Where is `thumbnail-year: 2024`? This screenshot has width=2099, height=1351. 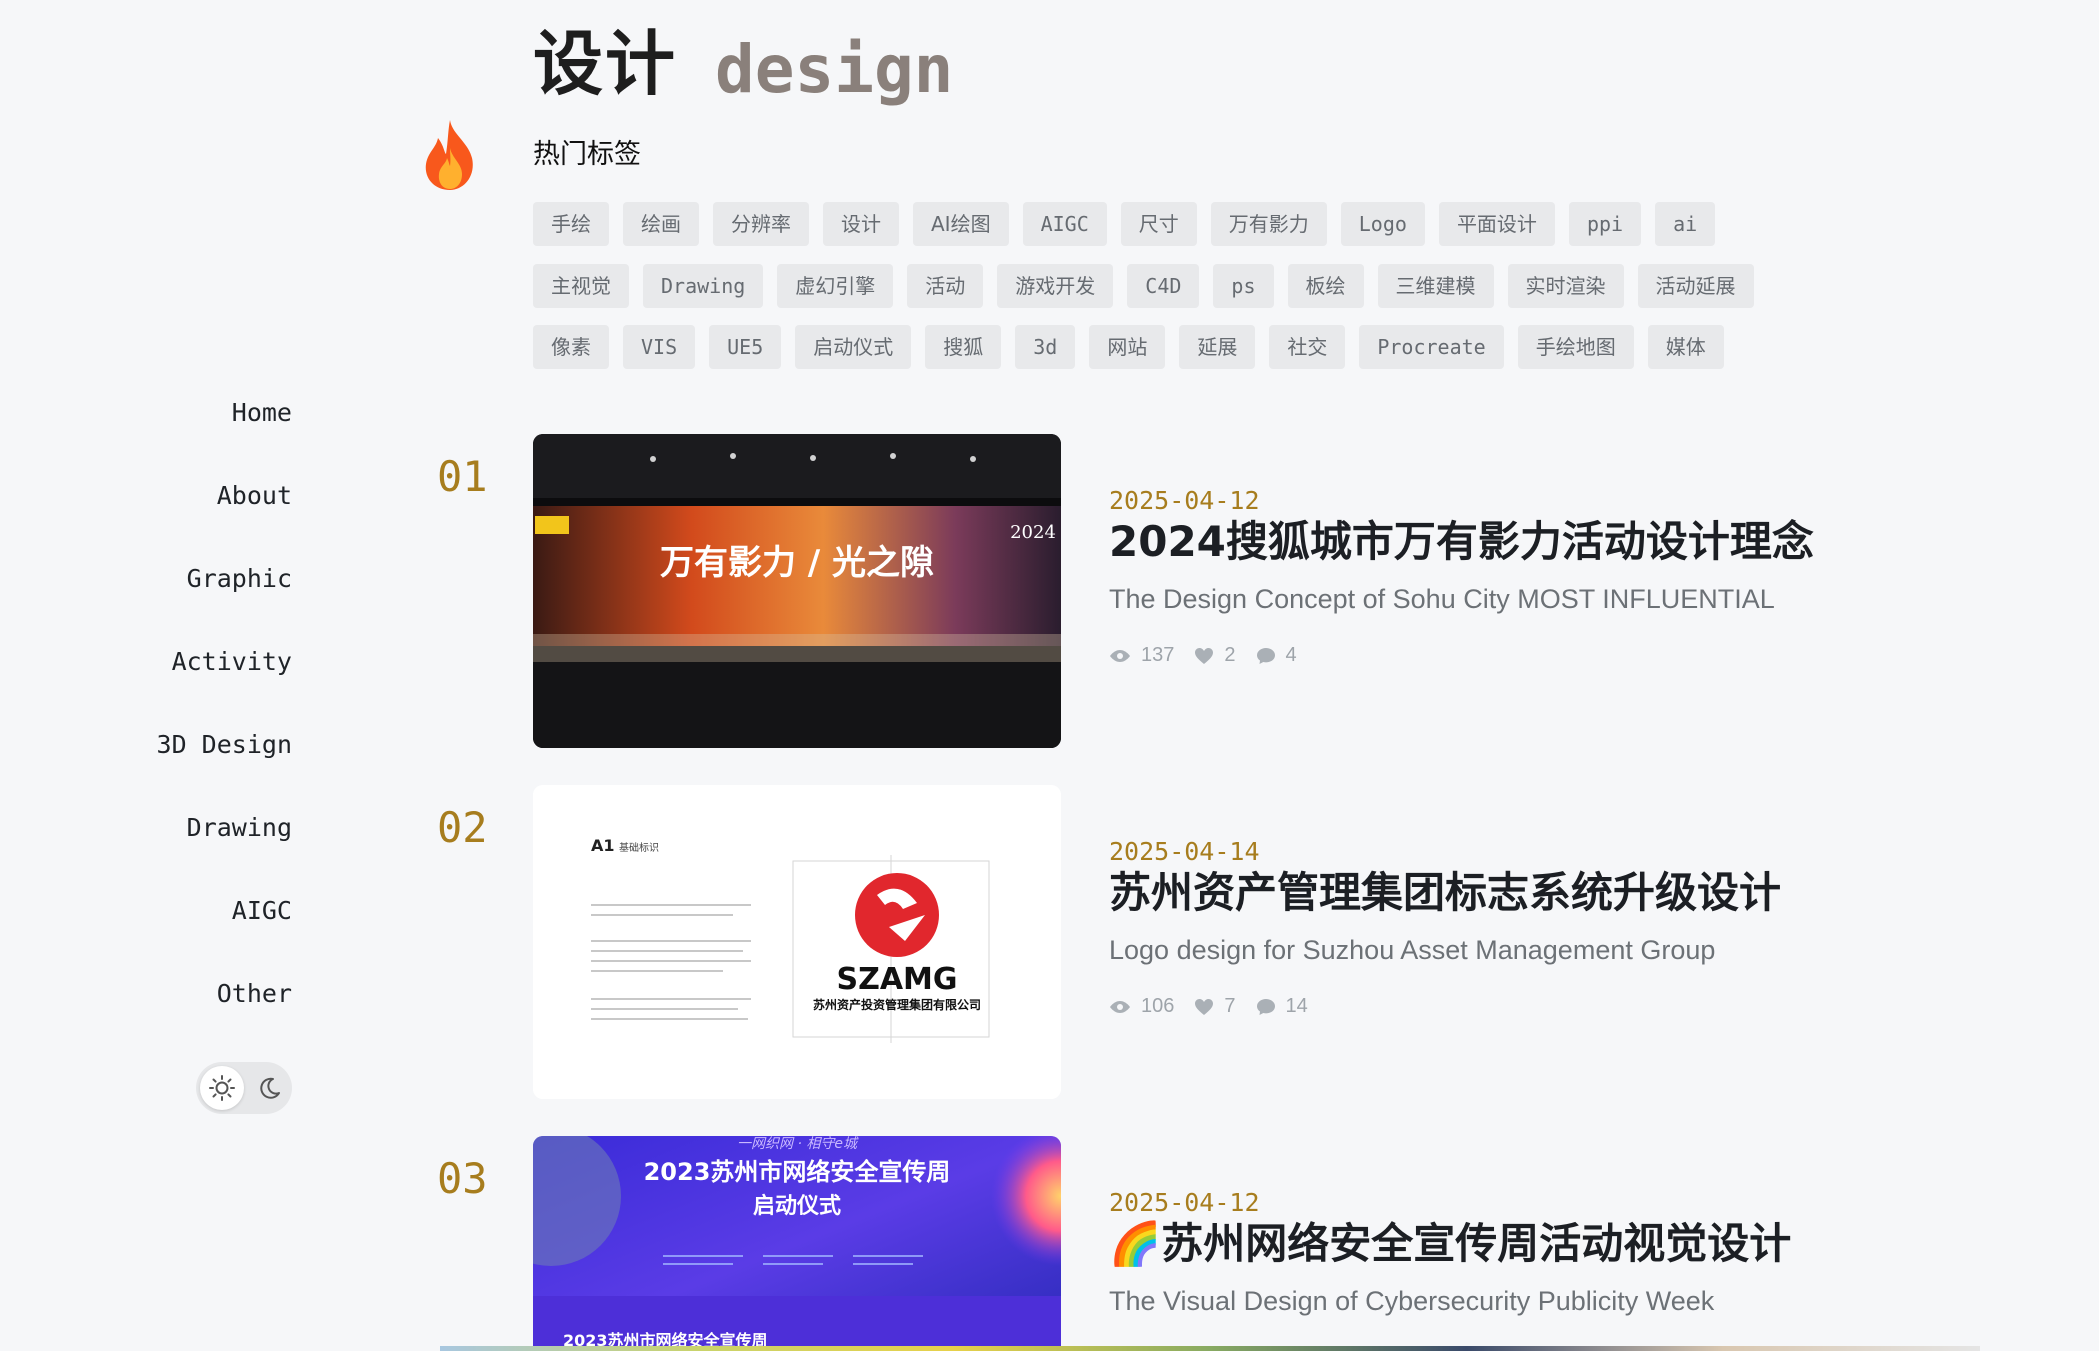
thumbnail-year: 2024 is located at coordinates (1033, 532).